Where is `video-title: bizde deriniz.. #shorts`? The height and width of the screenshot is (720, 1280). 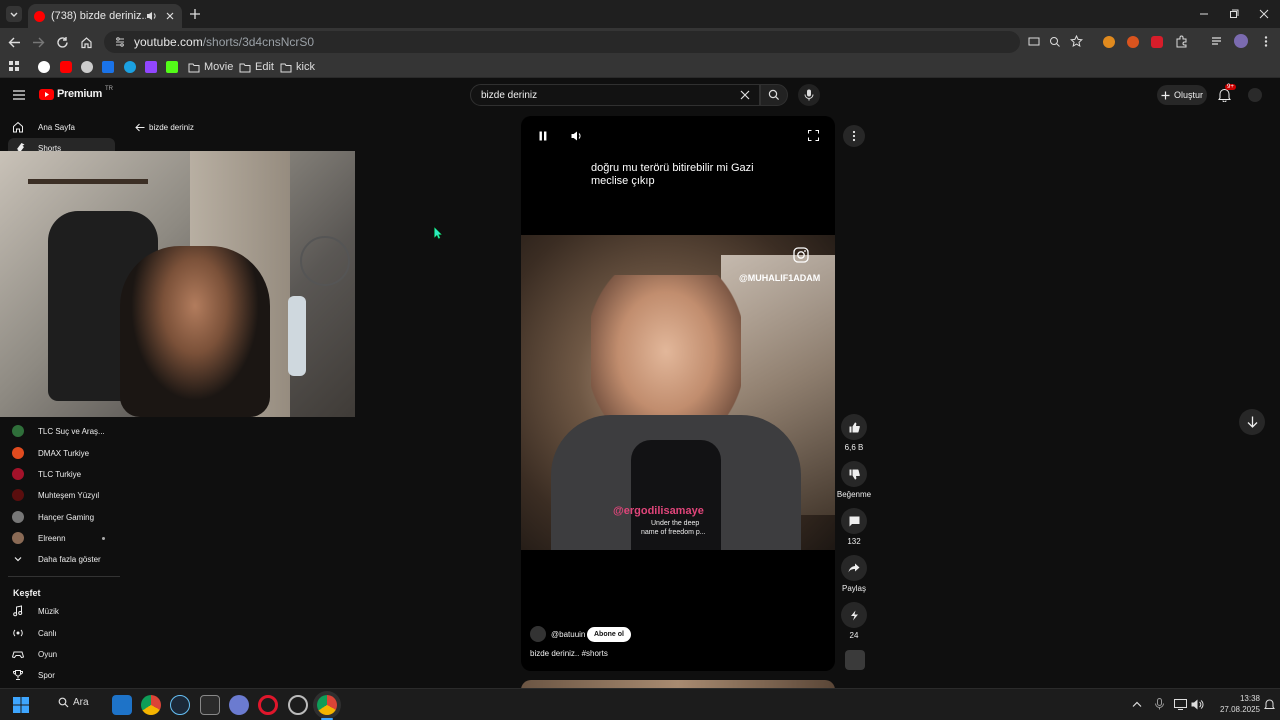
video-title: bizde deriniz.. #shorts is located at coordinates (569, 653).